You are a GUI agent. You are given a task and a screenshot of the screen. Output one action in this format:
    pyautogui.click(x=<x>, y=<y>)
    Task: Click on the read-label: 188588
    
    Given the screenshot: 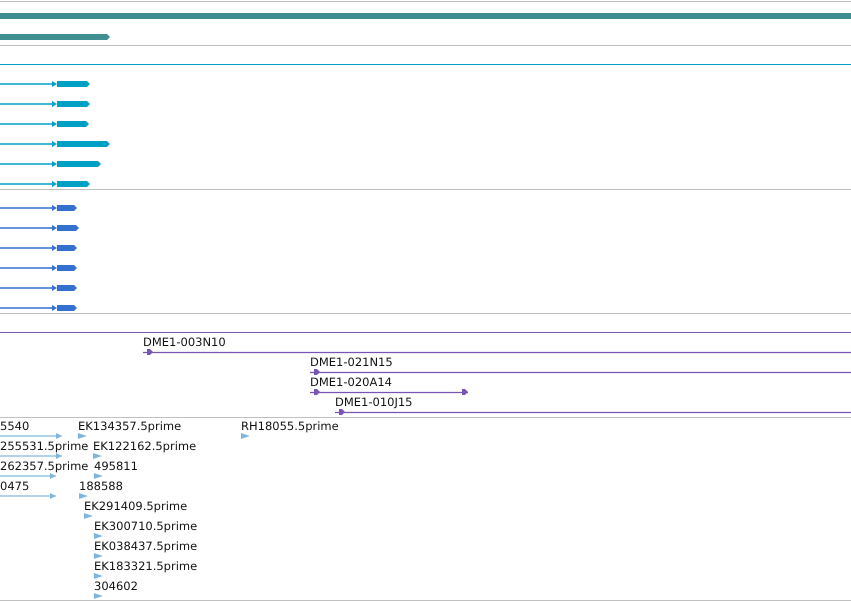 What is the action you would take?
    pyautogui.click(x=101, y=486)
    